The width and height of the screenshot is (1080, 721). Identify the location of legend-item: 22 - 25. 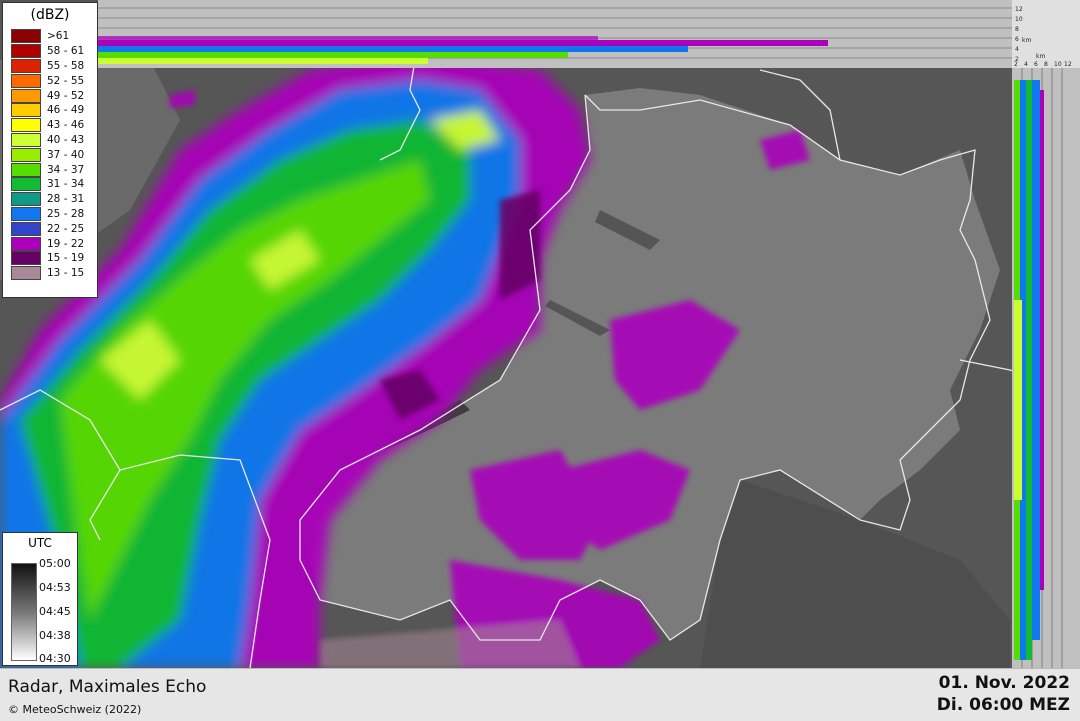
(50, 228).